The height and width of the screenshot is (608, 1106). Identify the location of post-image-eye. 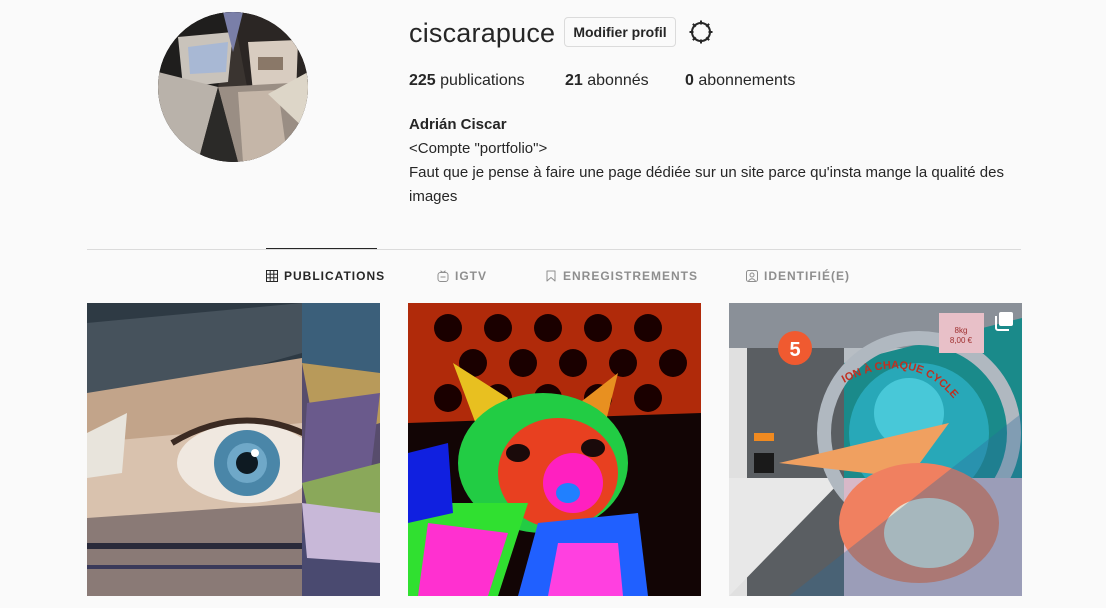
(233, 449).